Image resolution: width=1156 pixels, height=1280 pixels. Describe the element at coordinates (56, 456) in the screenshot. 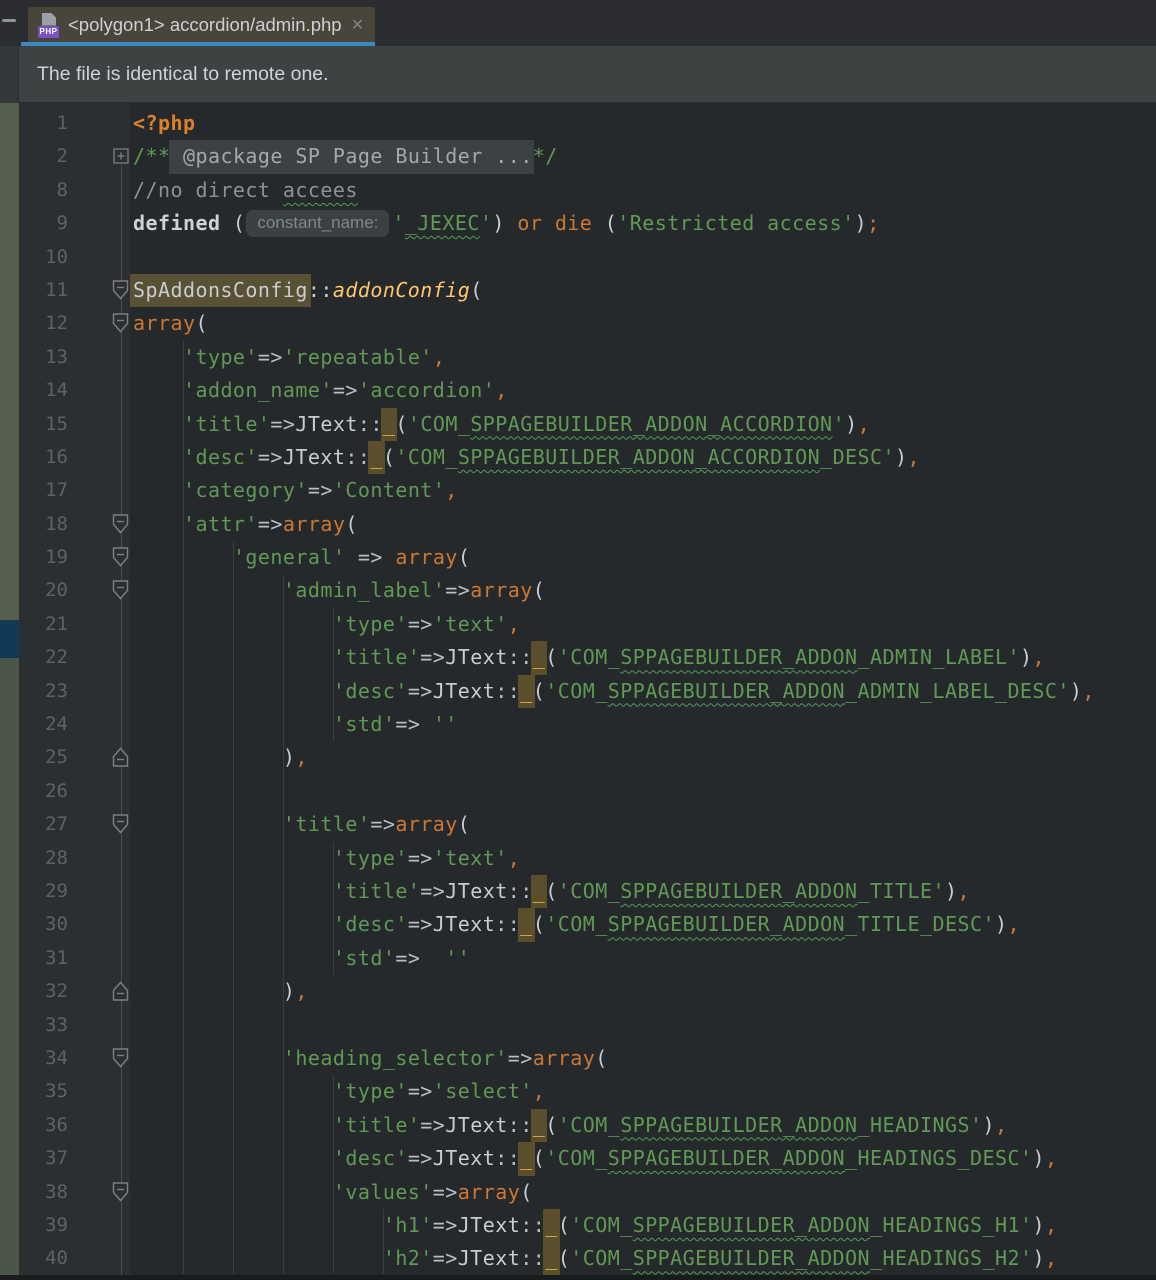

I see `line-number: 16` at that location.